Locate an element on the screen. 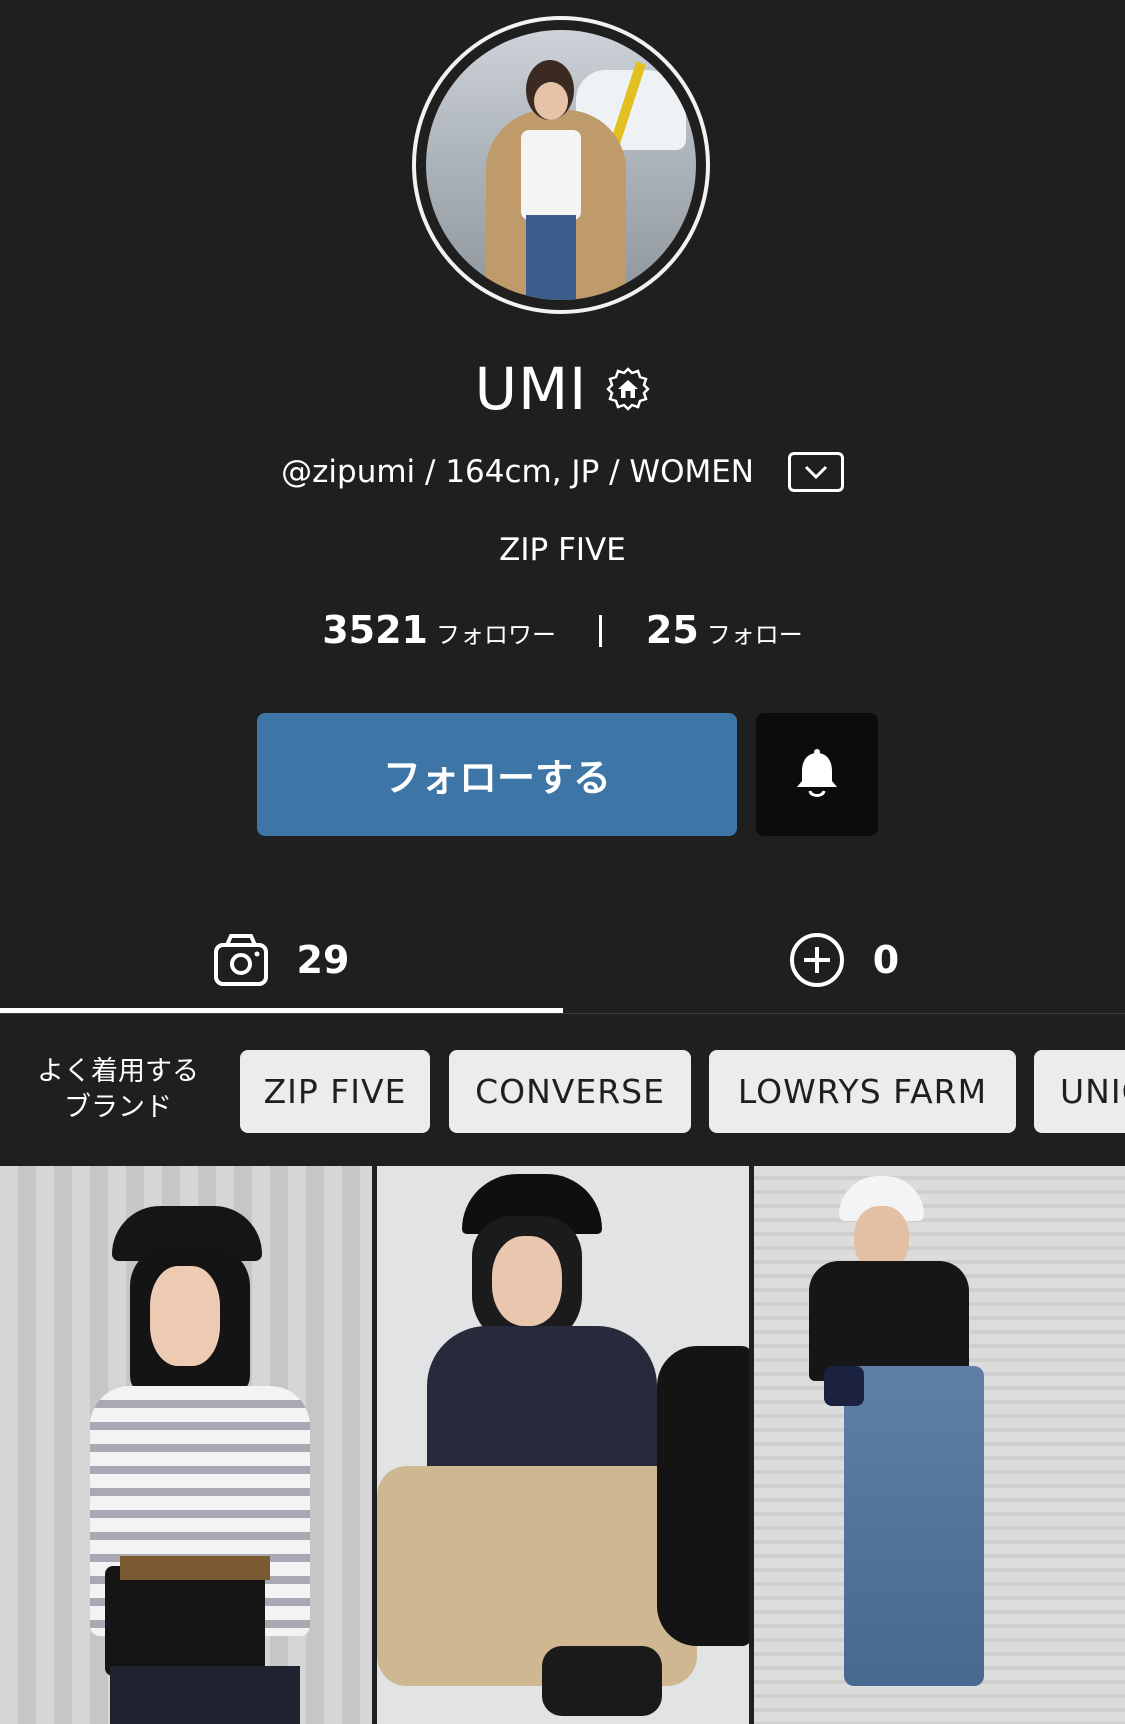  tab-saved: 0 is located at coordinates (844, 960).